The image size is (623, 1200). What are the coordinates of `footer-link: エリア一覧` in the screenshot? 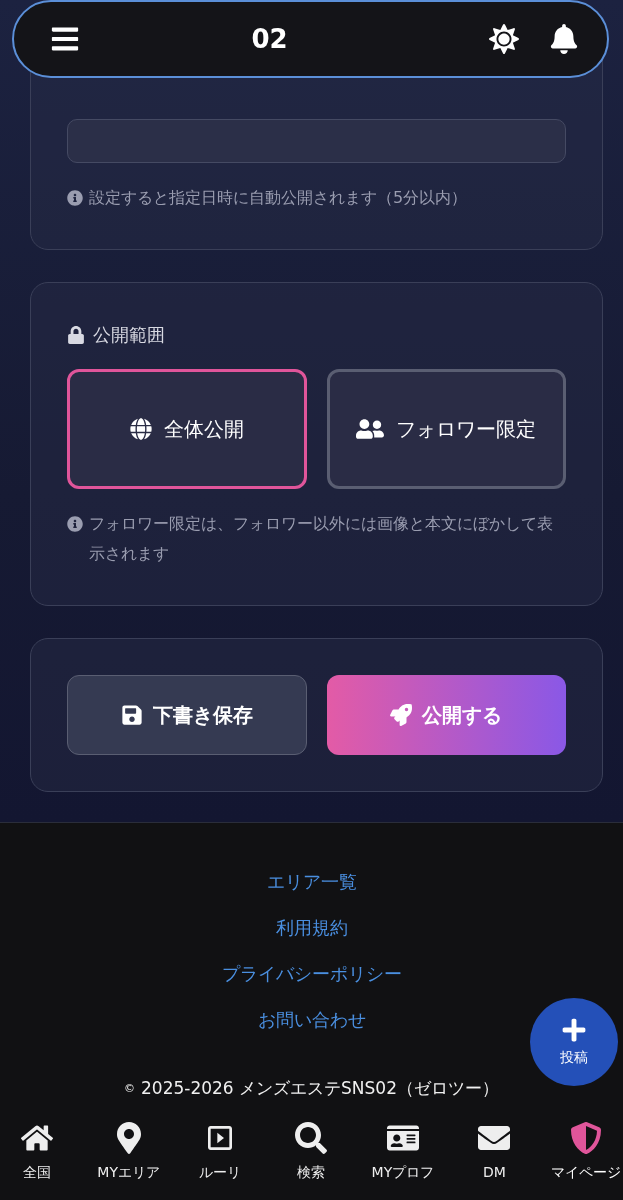 It's located at (311, 882).